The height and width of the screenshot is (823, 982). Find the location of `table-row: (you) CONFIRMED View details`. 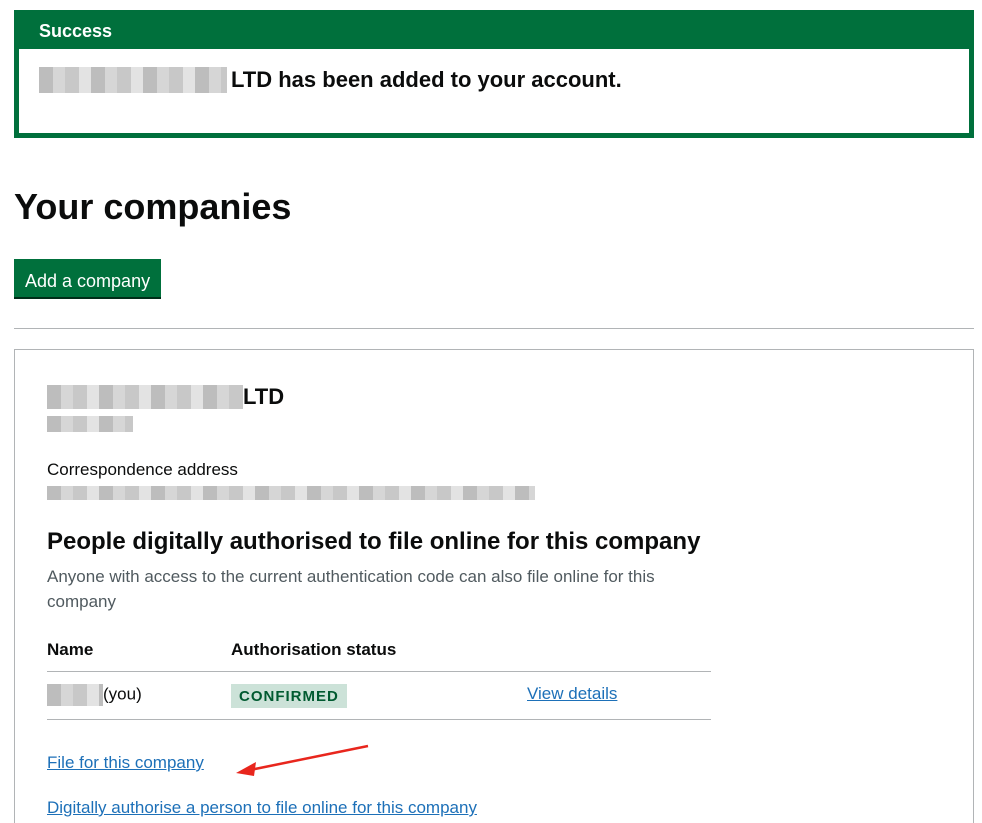

table-row: (you) CONFIRMED View details is located at coordinates (379, 696).